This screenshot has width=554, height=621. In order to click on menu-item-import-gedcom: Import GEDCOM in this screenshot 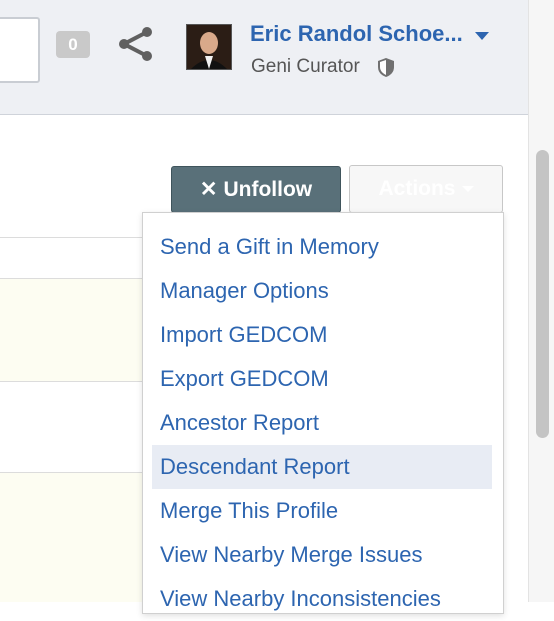, I will do `click(322, 335)`.